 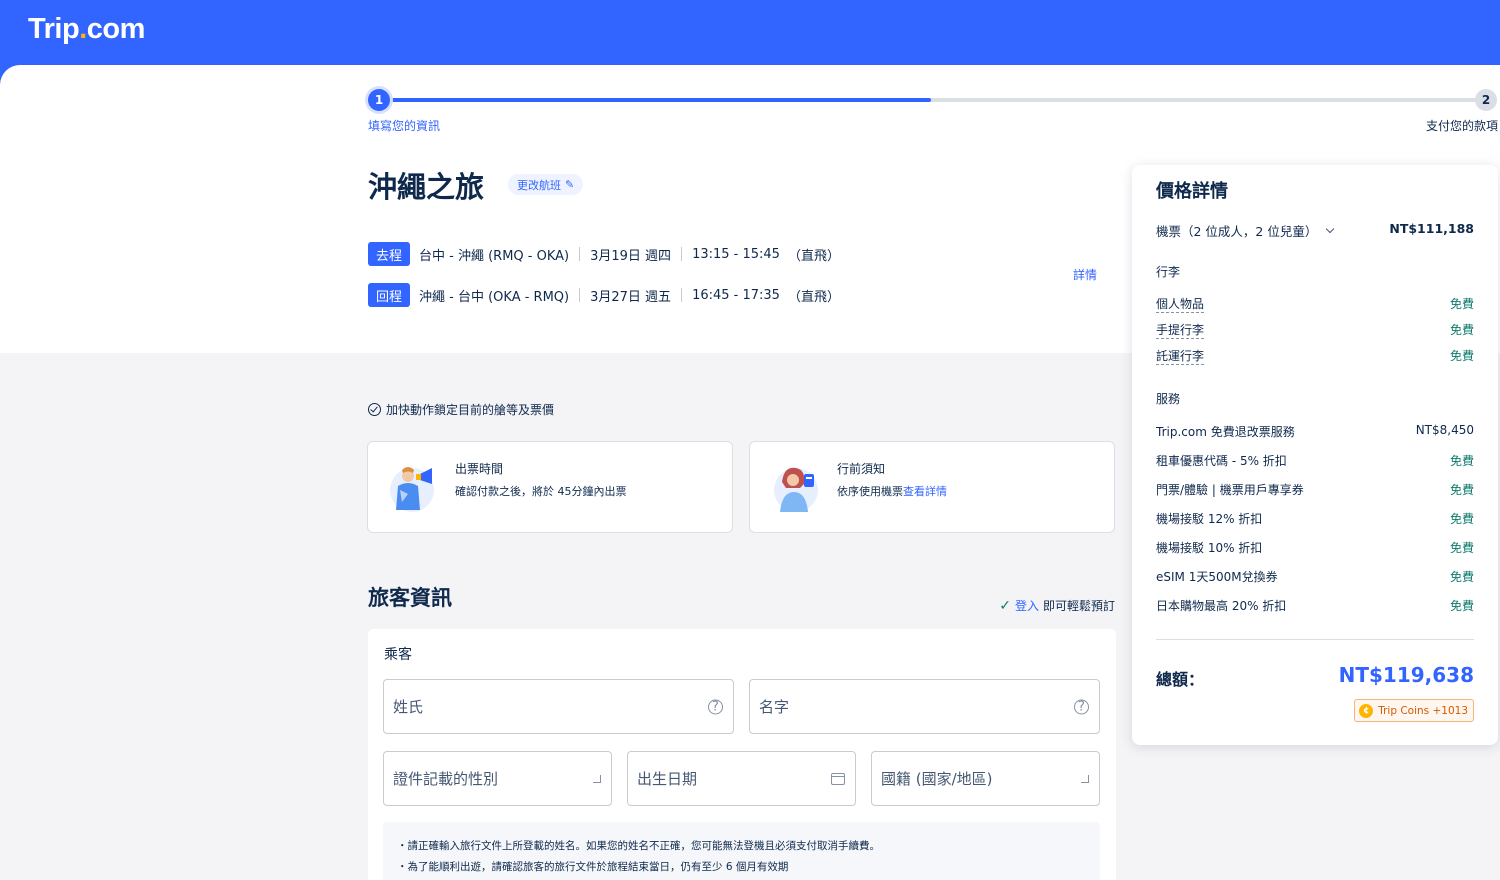 I want to click on megaphone-person-illustration, so click(x=412, y=489).